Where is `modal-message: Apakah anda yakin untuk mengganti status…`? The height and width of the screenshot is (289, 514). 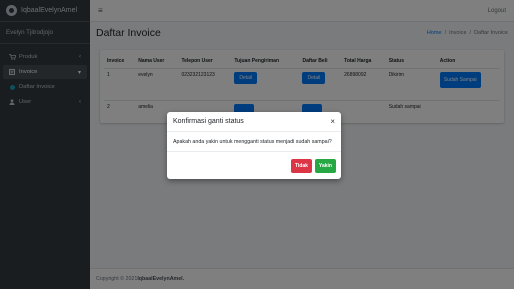 modal-message: Apakah anda yakin untuk mengganti status… is located at coordinates (252, 141).